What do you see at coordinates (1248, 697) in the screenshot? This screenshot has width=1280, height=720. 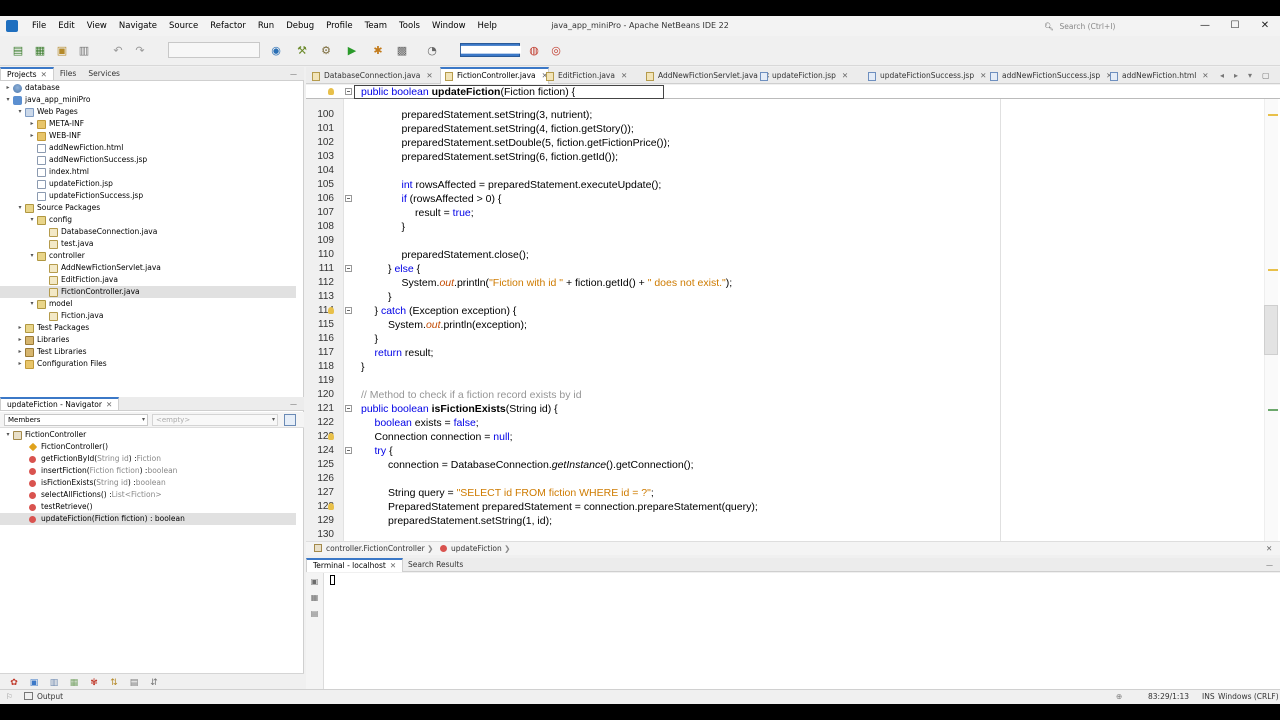 I see `line-ending: Windows (CRLF)` at bounding box center [1248, 697].